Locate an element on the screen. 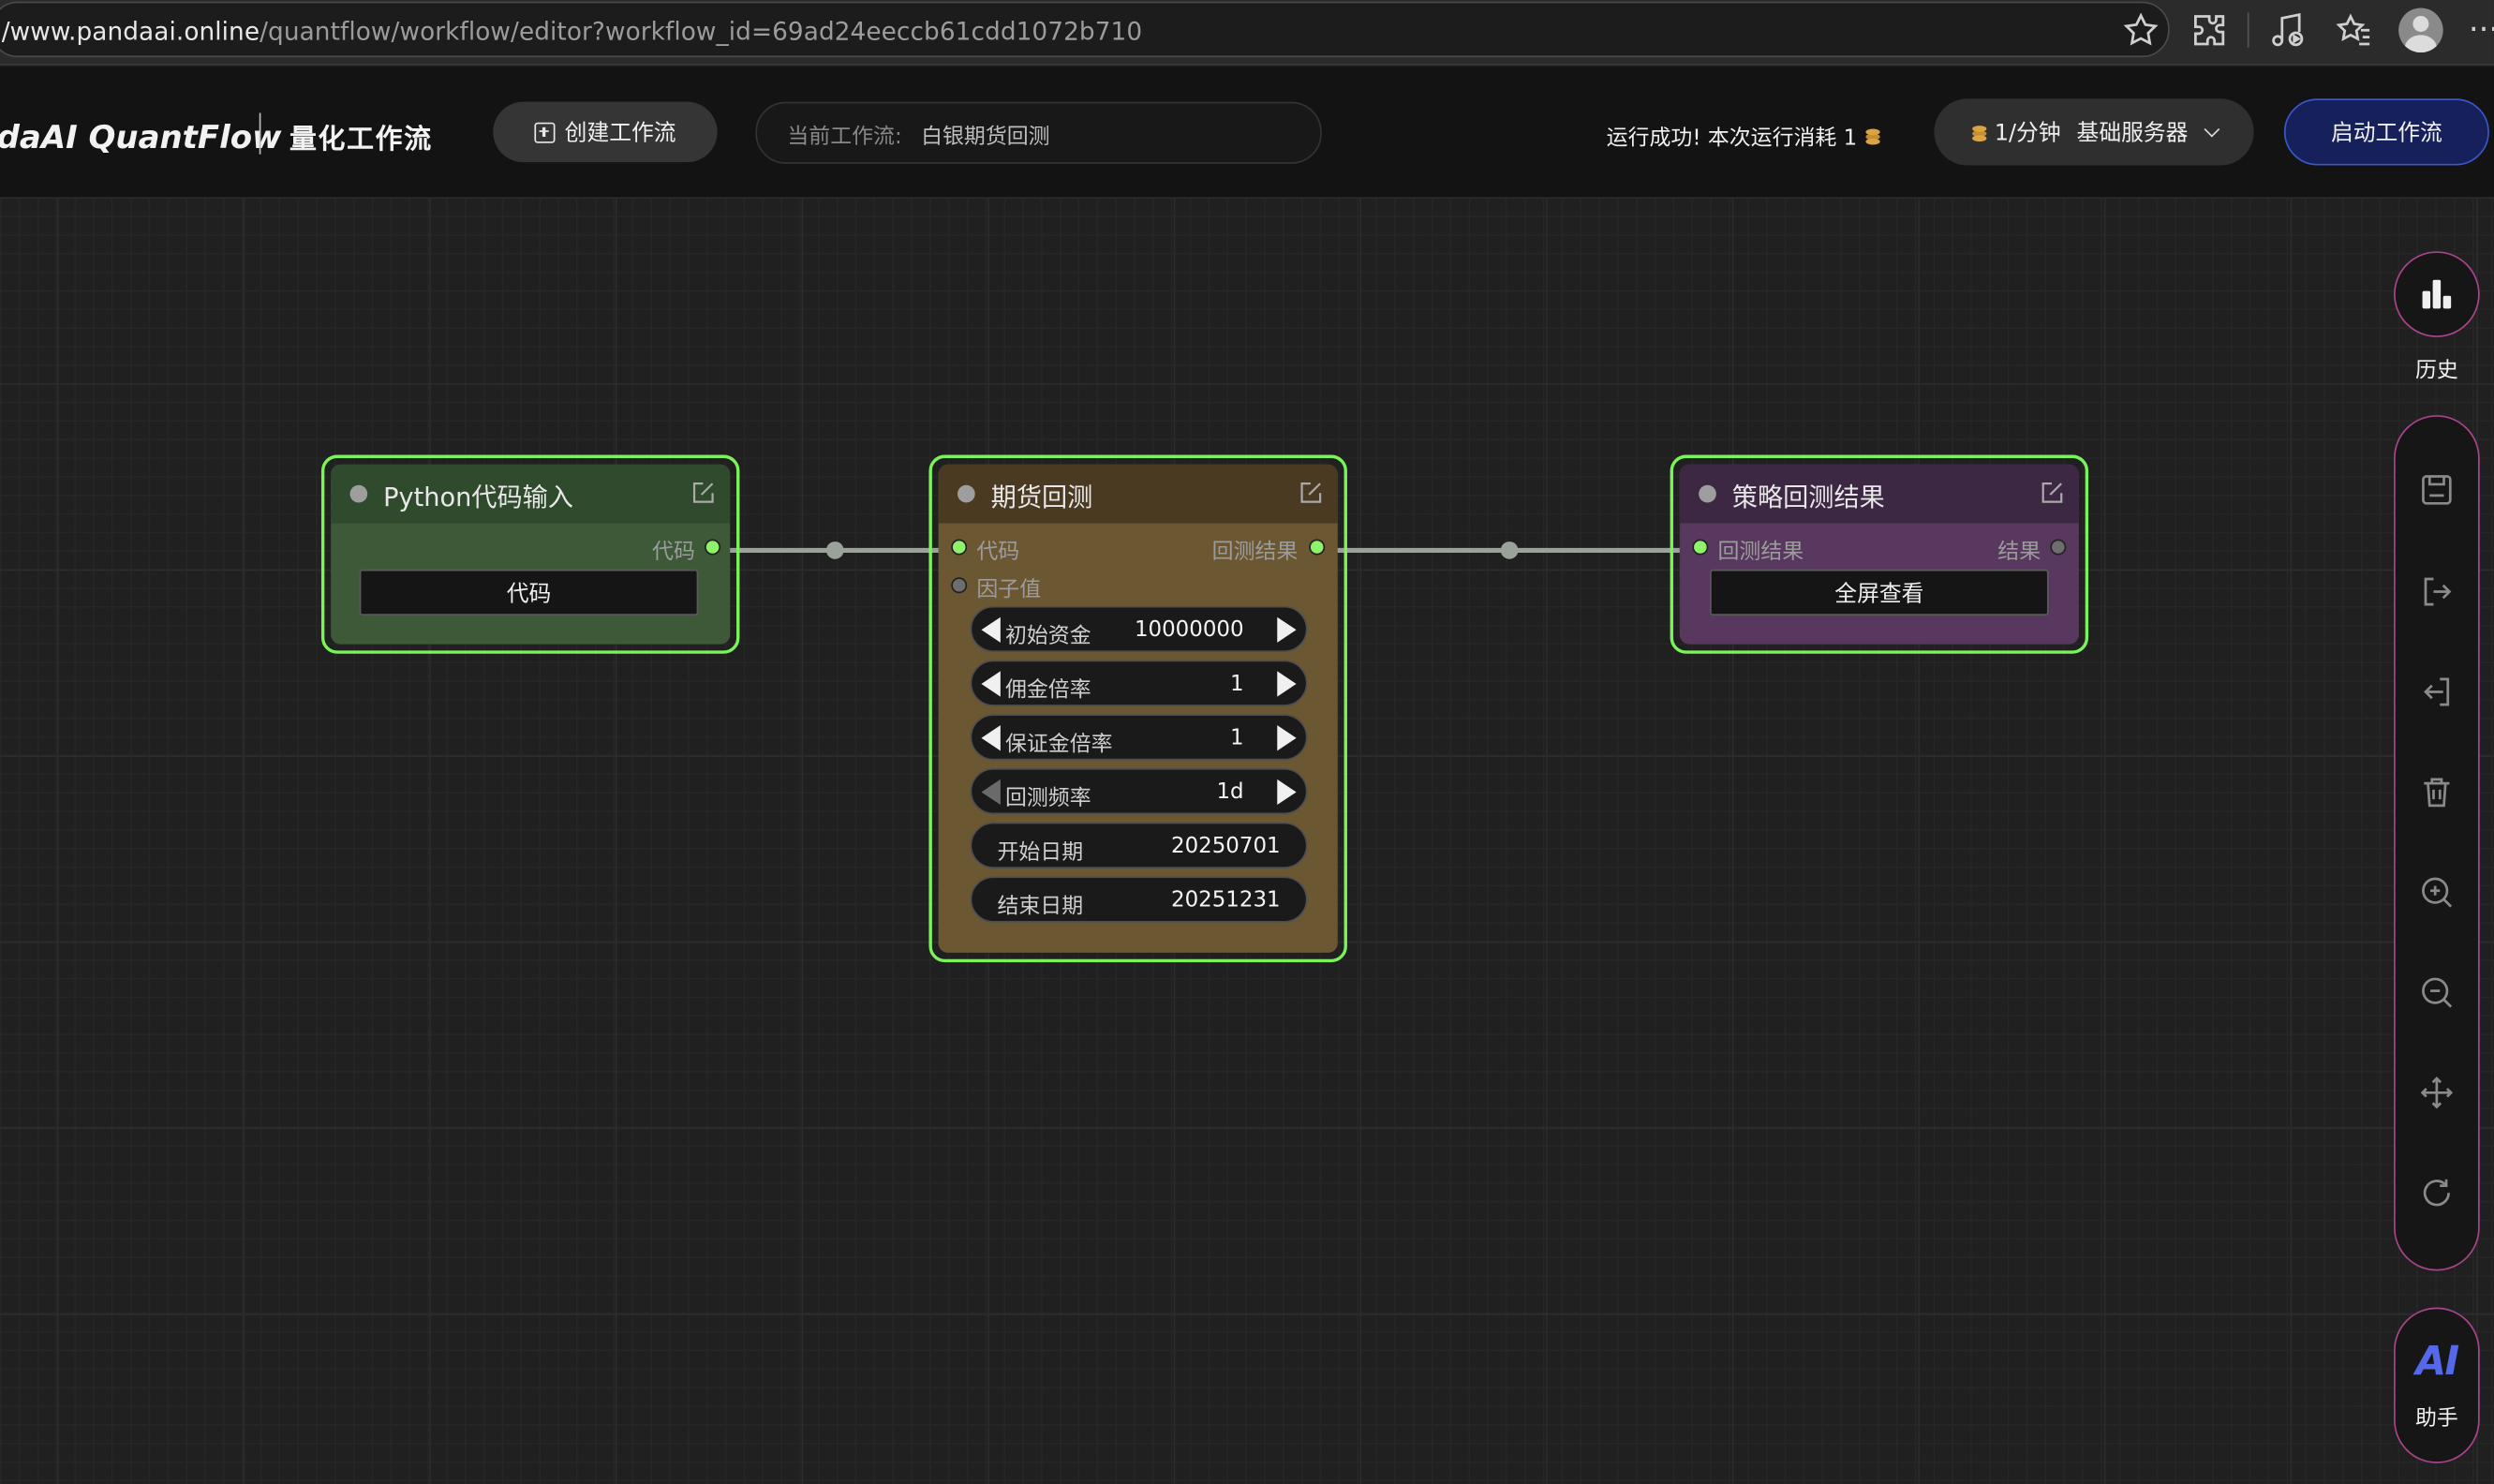  save-icon is located at coordinates (2437, 490).